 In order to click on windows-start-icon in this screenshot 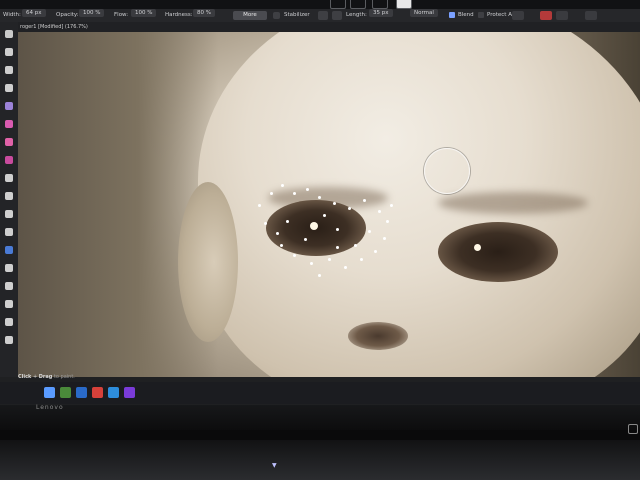, I will do `click(49, 392)`.